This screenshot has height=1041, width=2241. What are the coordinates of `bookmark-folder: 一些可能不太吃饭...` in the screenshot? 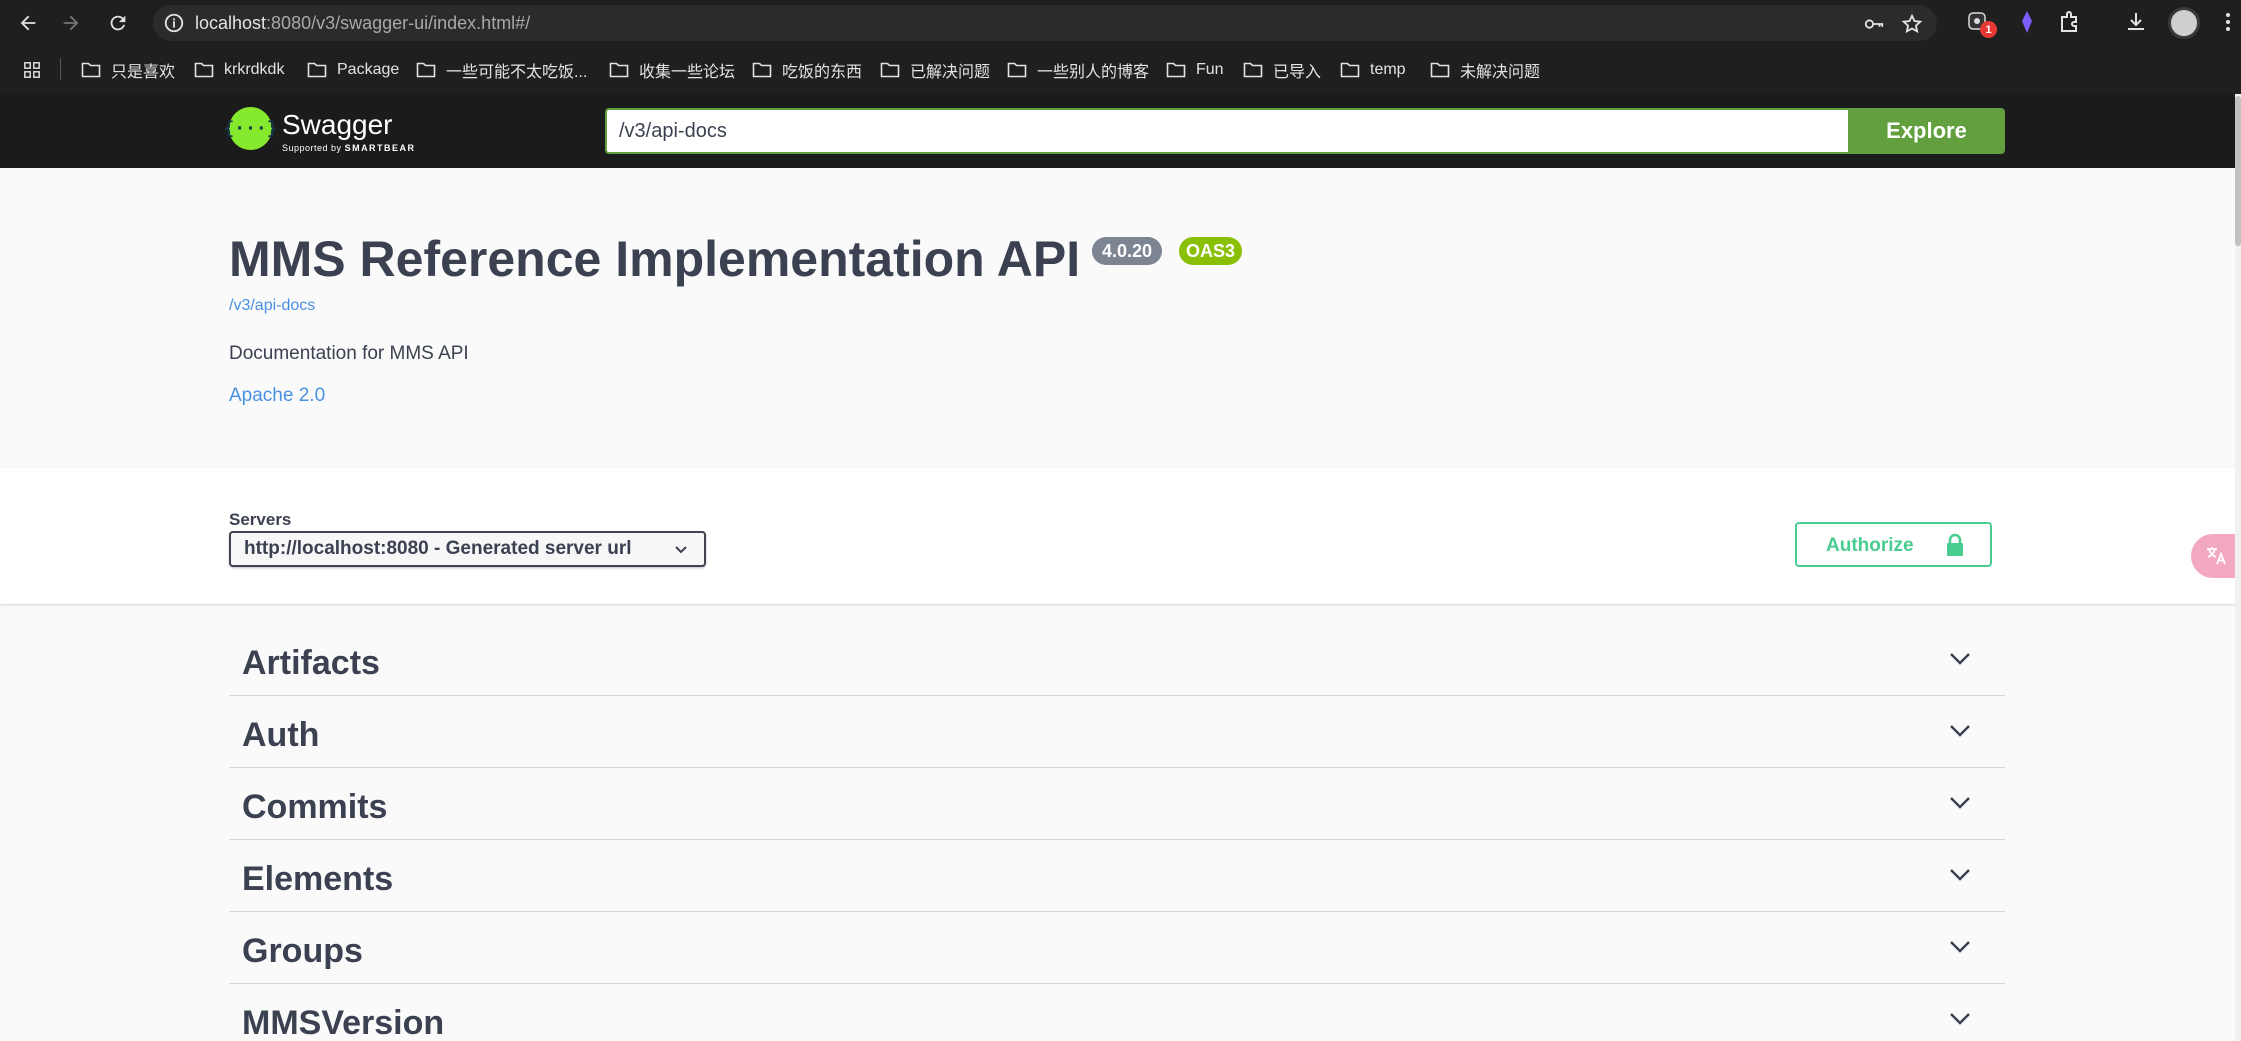 It's located at (501, 70).